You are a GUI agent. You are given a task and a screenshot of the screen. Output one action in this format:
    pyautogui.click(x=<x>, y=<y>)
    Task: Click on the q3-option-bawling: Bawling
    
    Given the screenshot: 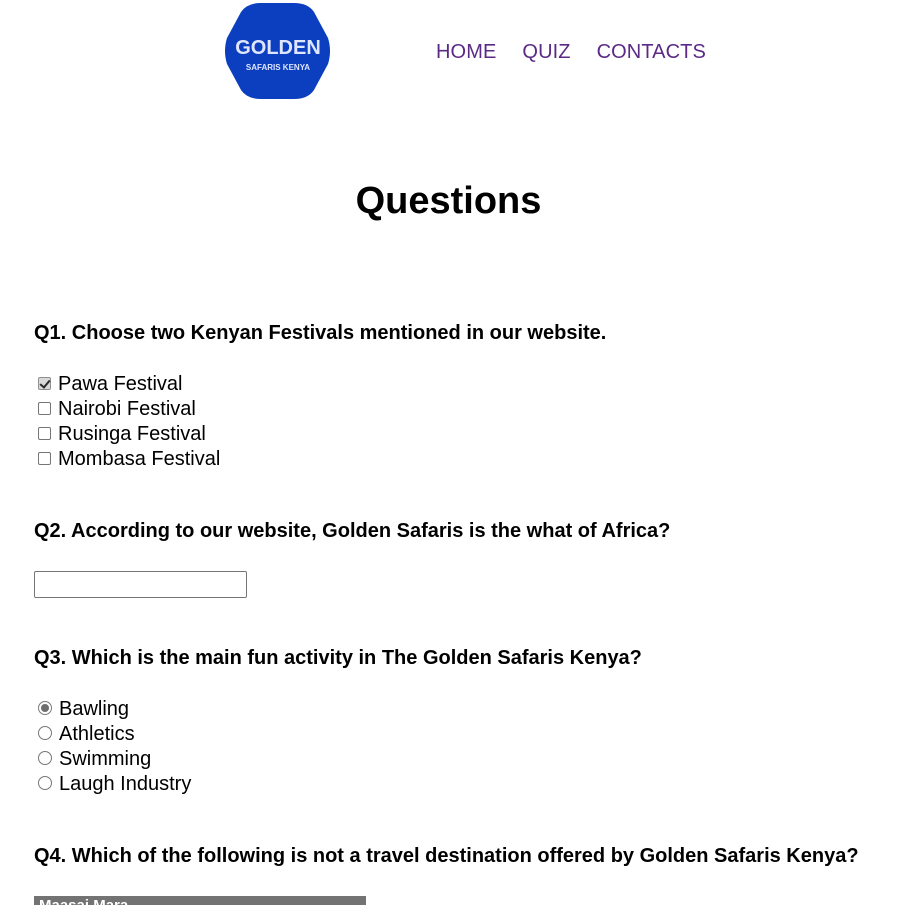 What is the action you would take?
    pyautogui.click(x=114, y=709)
    